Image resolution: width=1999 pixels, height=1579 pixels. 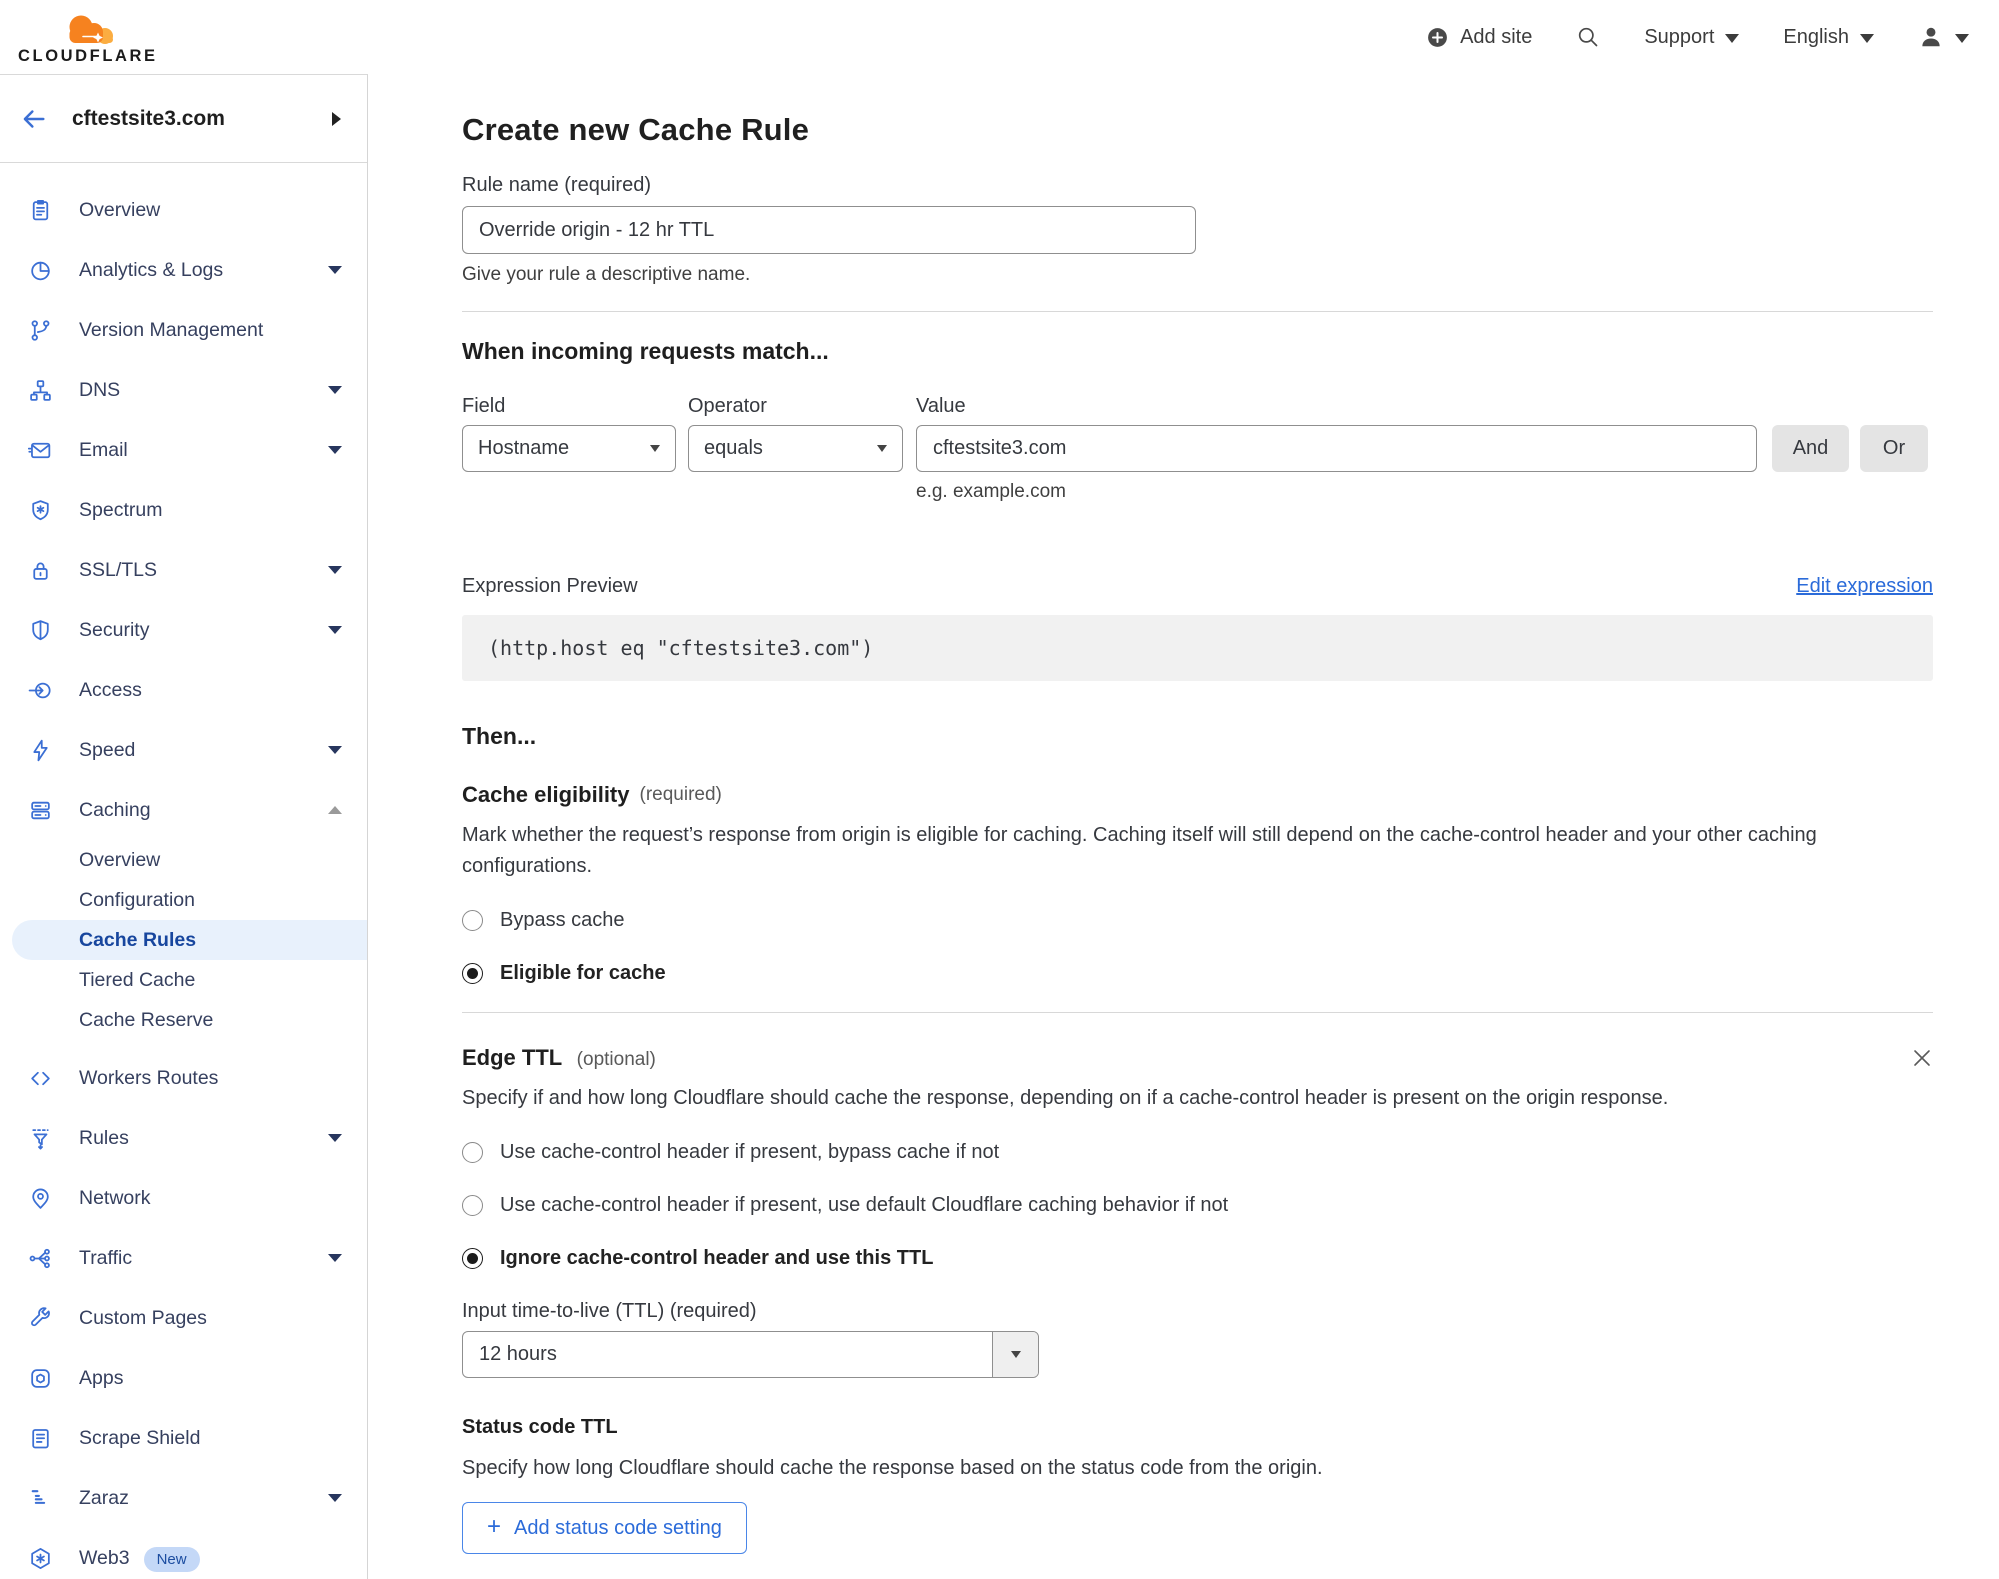 What do you see at coordinates (1943, 37) in the screenshot?
I see `account-menu` at bounding box center [1943, 37].